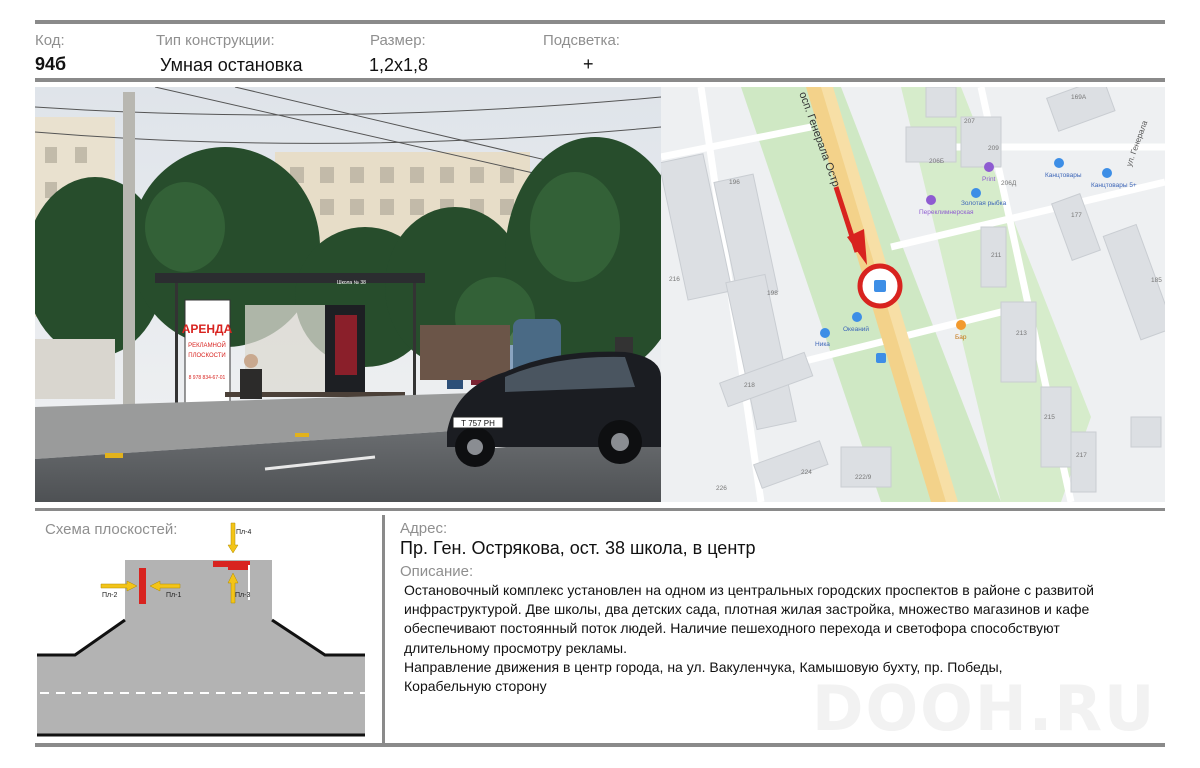  Describe the element at coordinates (1009, 183) in the screenshot. I see `map-bld-206d: 206Д` at that location.